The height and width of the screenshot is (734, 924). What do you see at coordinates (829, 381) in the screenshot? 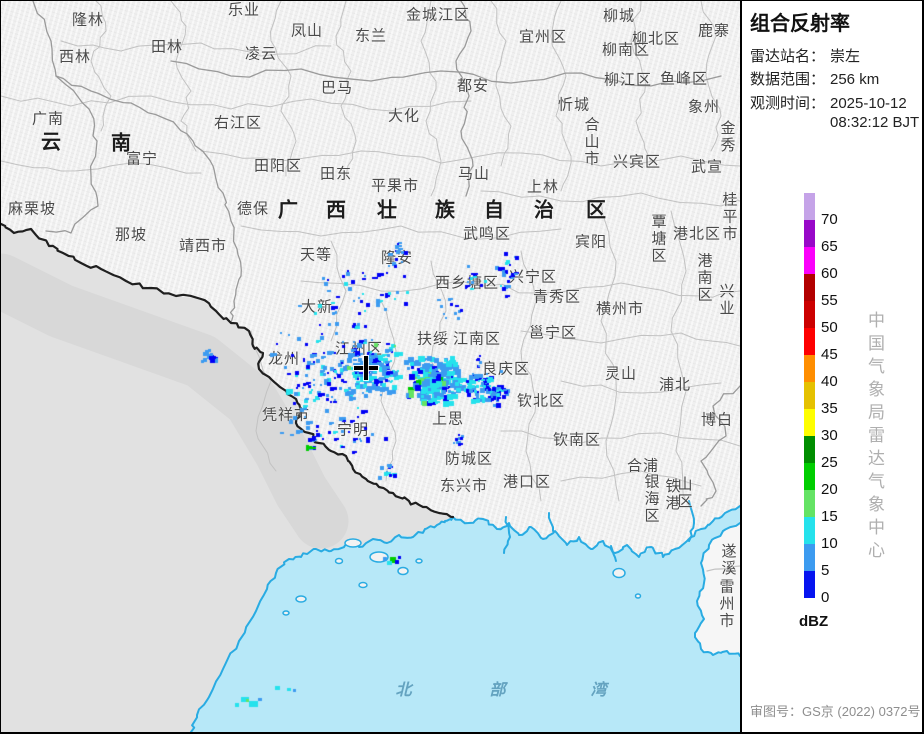
I see `colorbar-tick-label: 40` at bounding box center [829, 381].